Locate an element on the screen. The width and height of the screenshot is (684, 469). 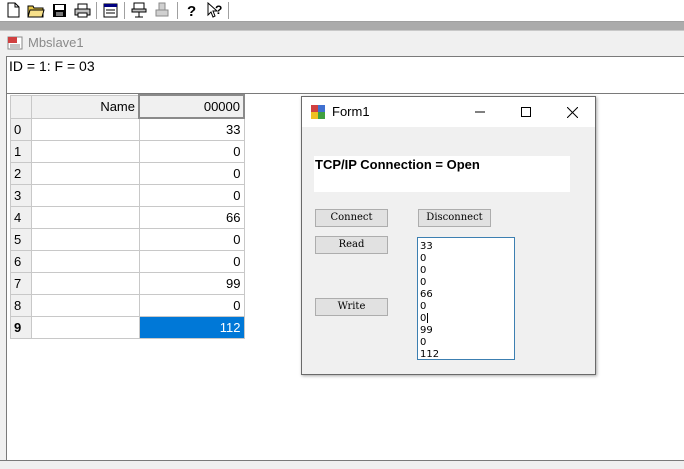
new-file-icon is located at coordinates (13, 10).